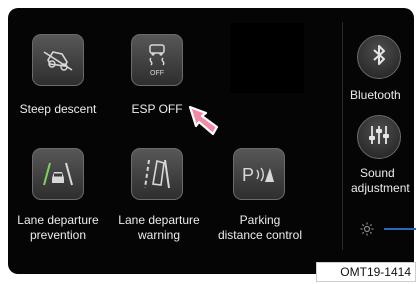 The image size is (419, 284). Describe the element at coordinates (157, 73) in the screenshot. I see `esp-off-icon-text: OFF` at that location.